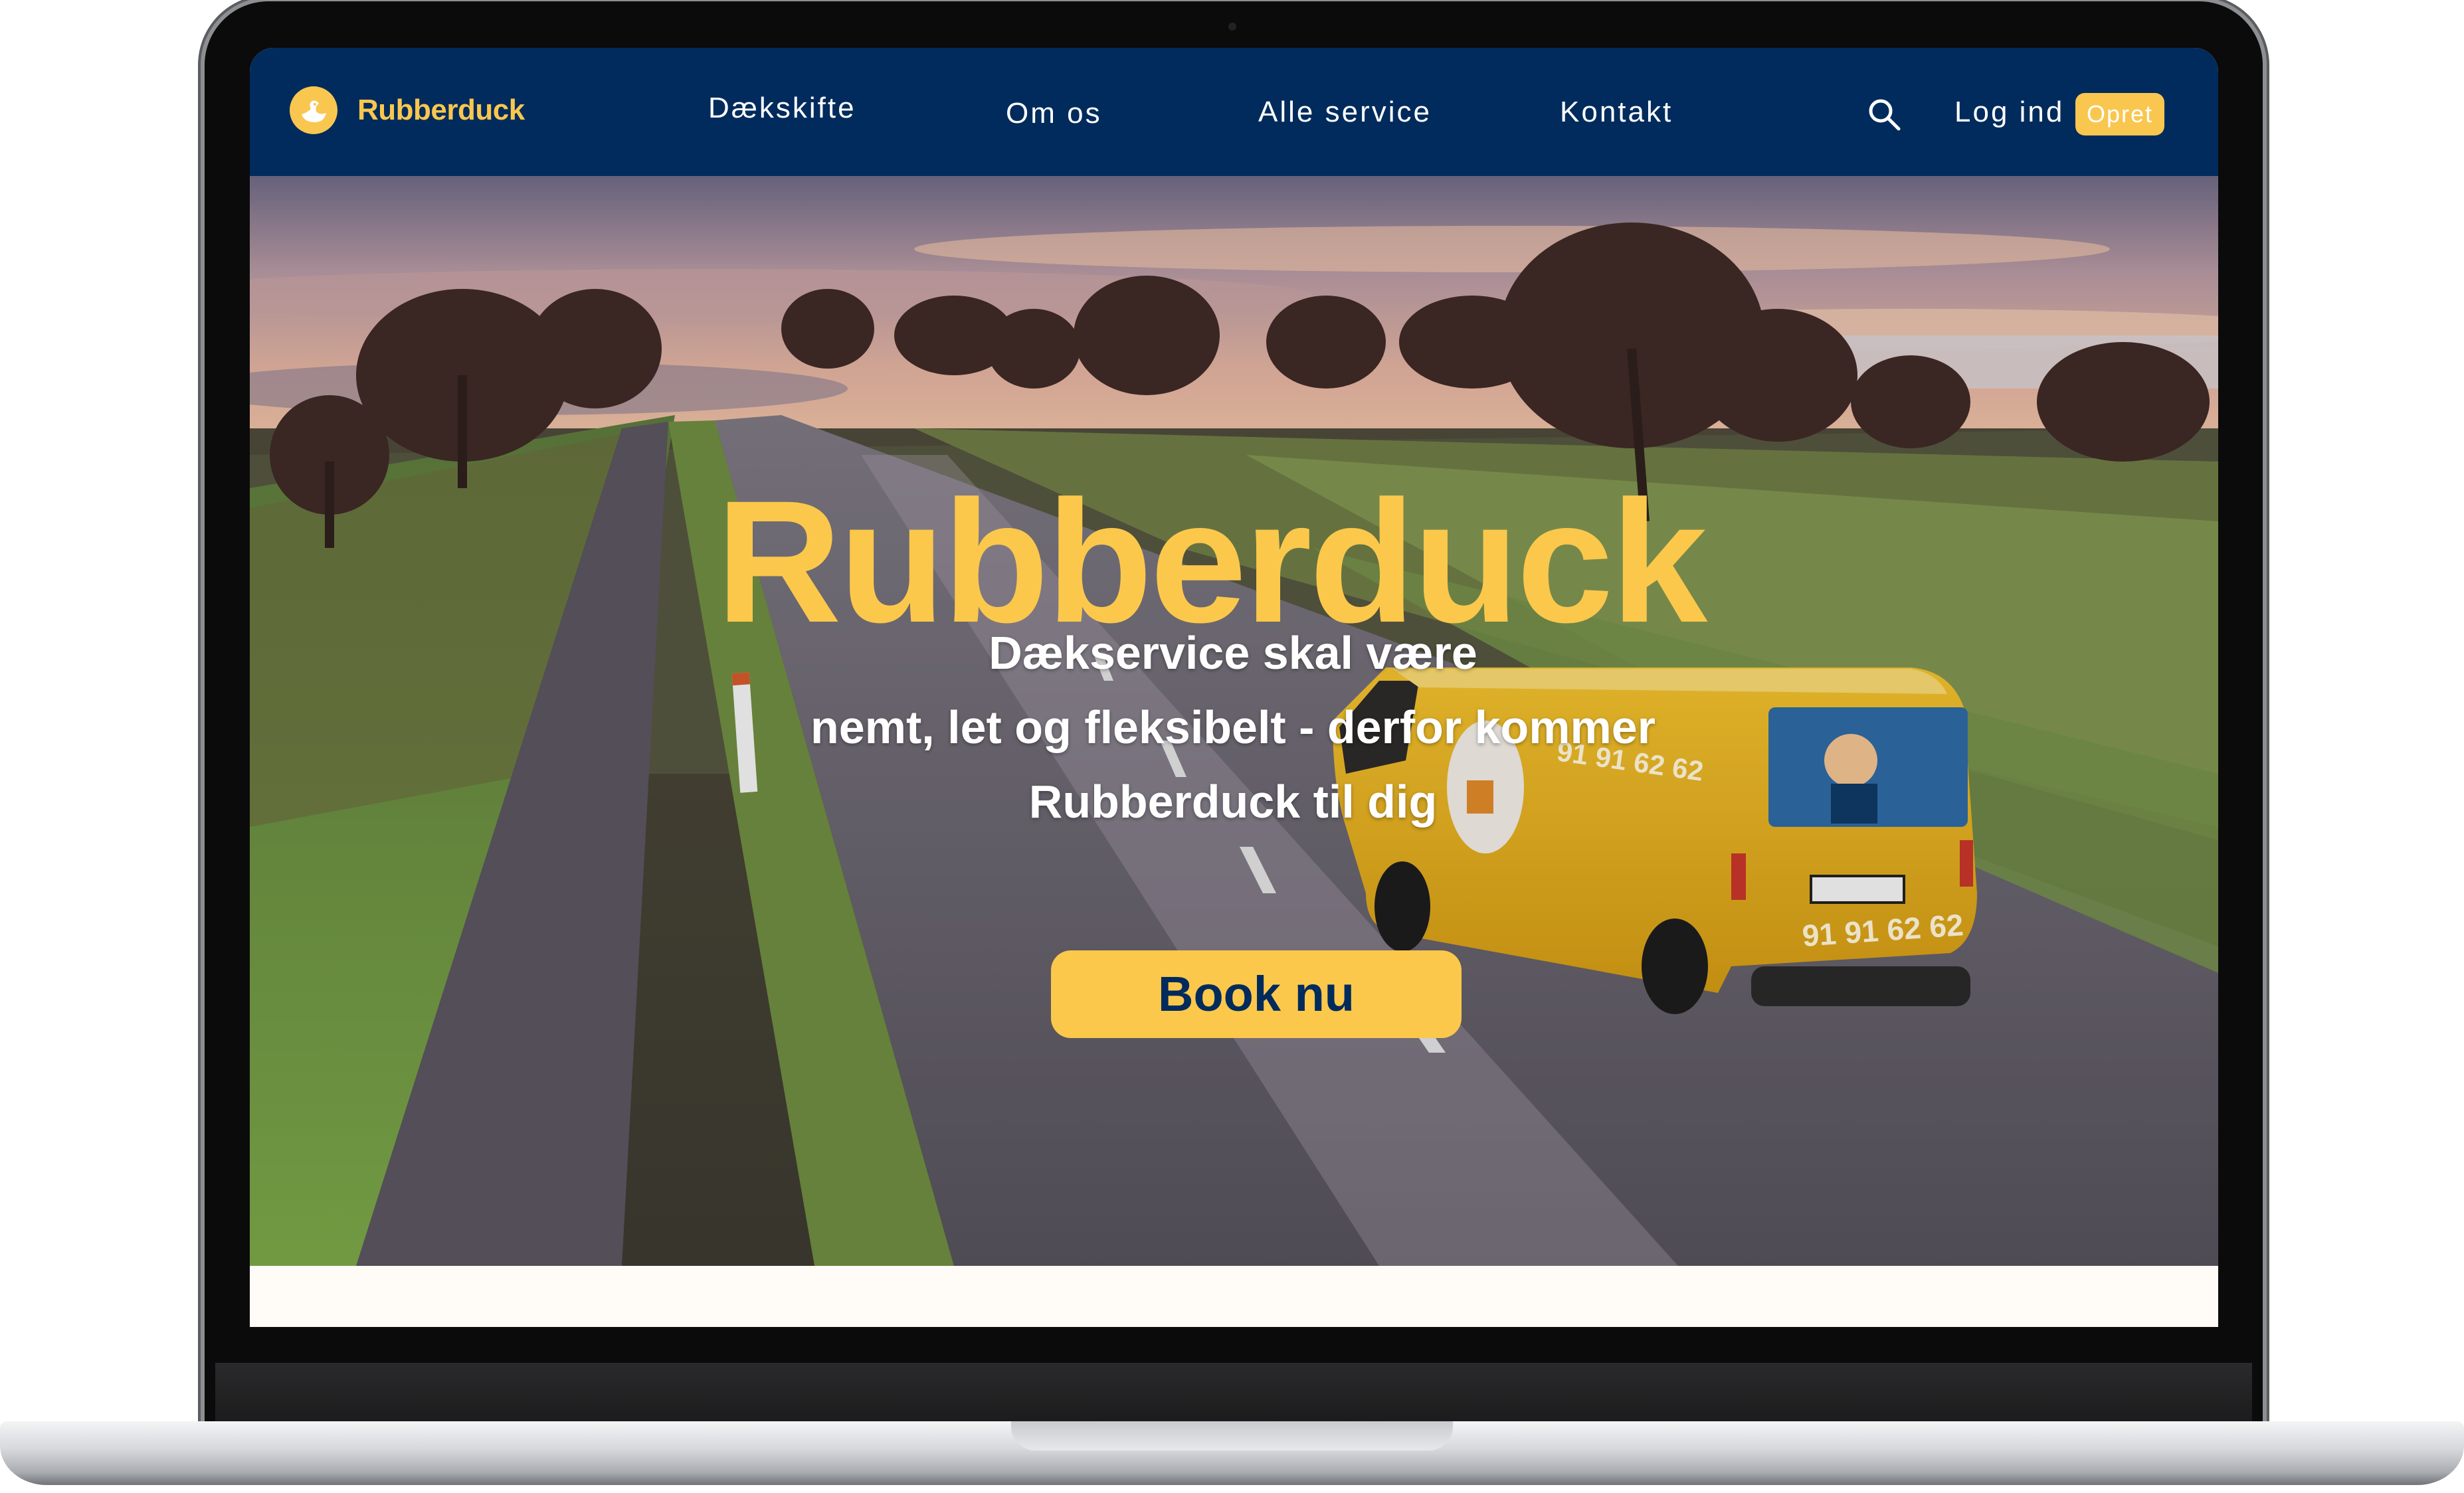 This screenshot has height=1493, width=2464. Describe the element at coordinates (1345, 112) in the screenshot. I see `nav-link-alle-service: Alle service` at that location.